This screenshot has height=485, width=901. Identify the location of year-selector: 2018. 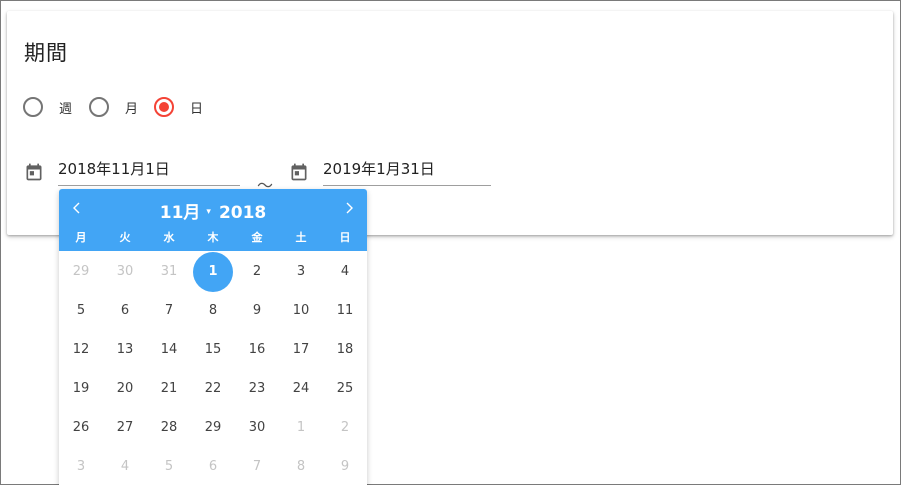
(242, 213).